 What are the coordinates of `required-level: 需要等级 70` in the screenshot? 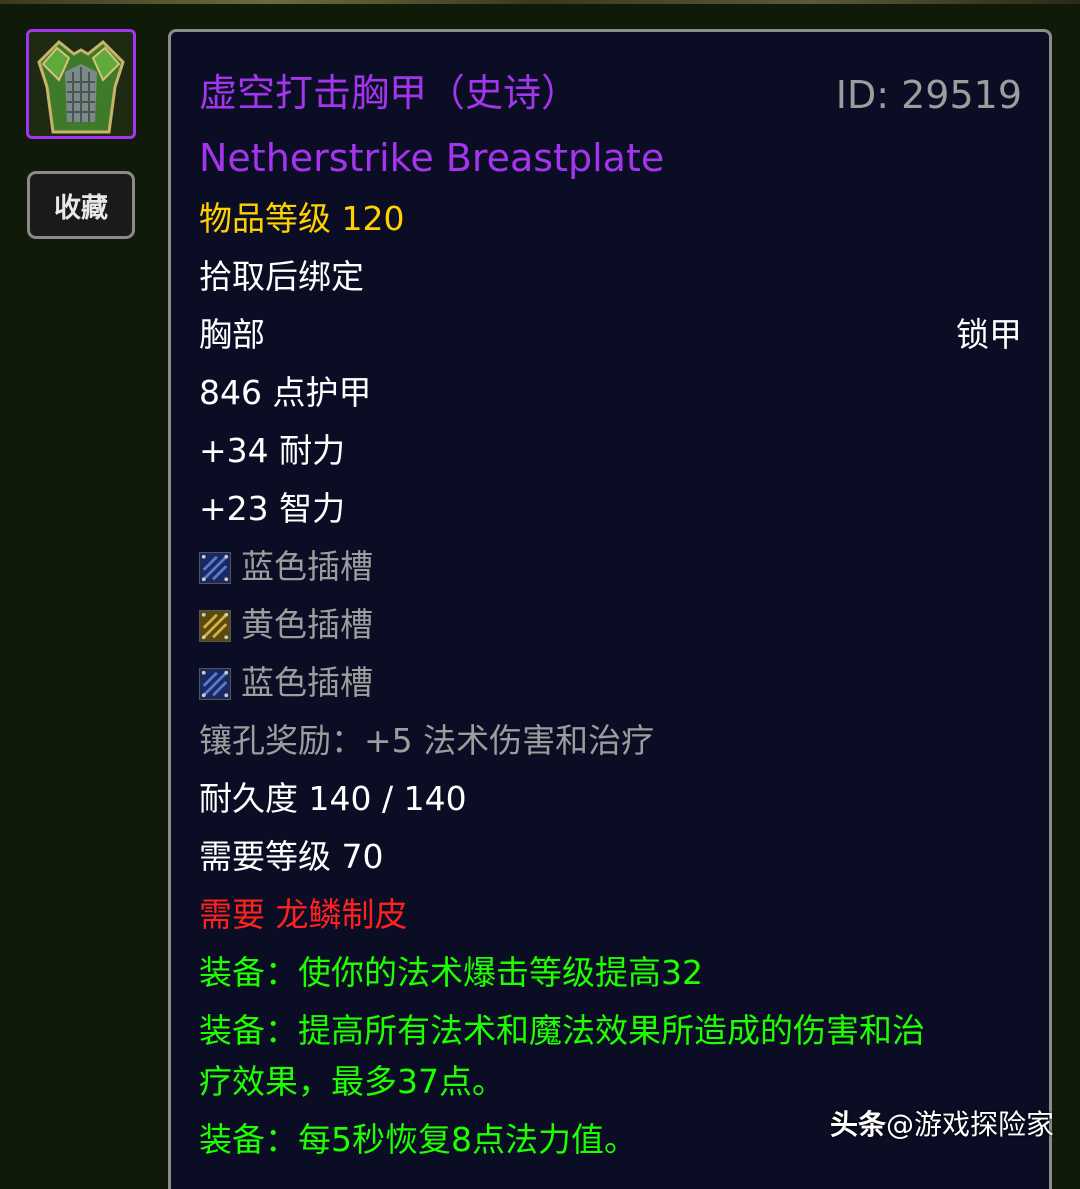 It's located at (291, 856).